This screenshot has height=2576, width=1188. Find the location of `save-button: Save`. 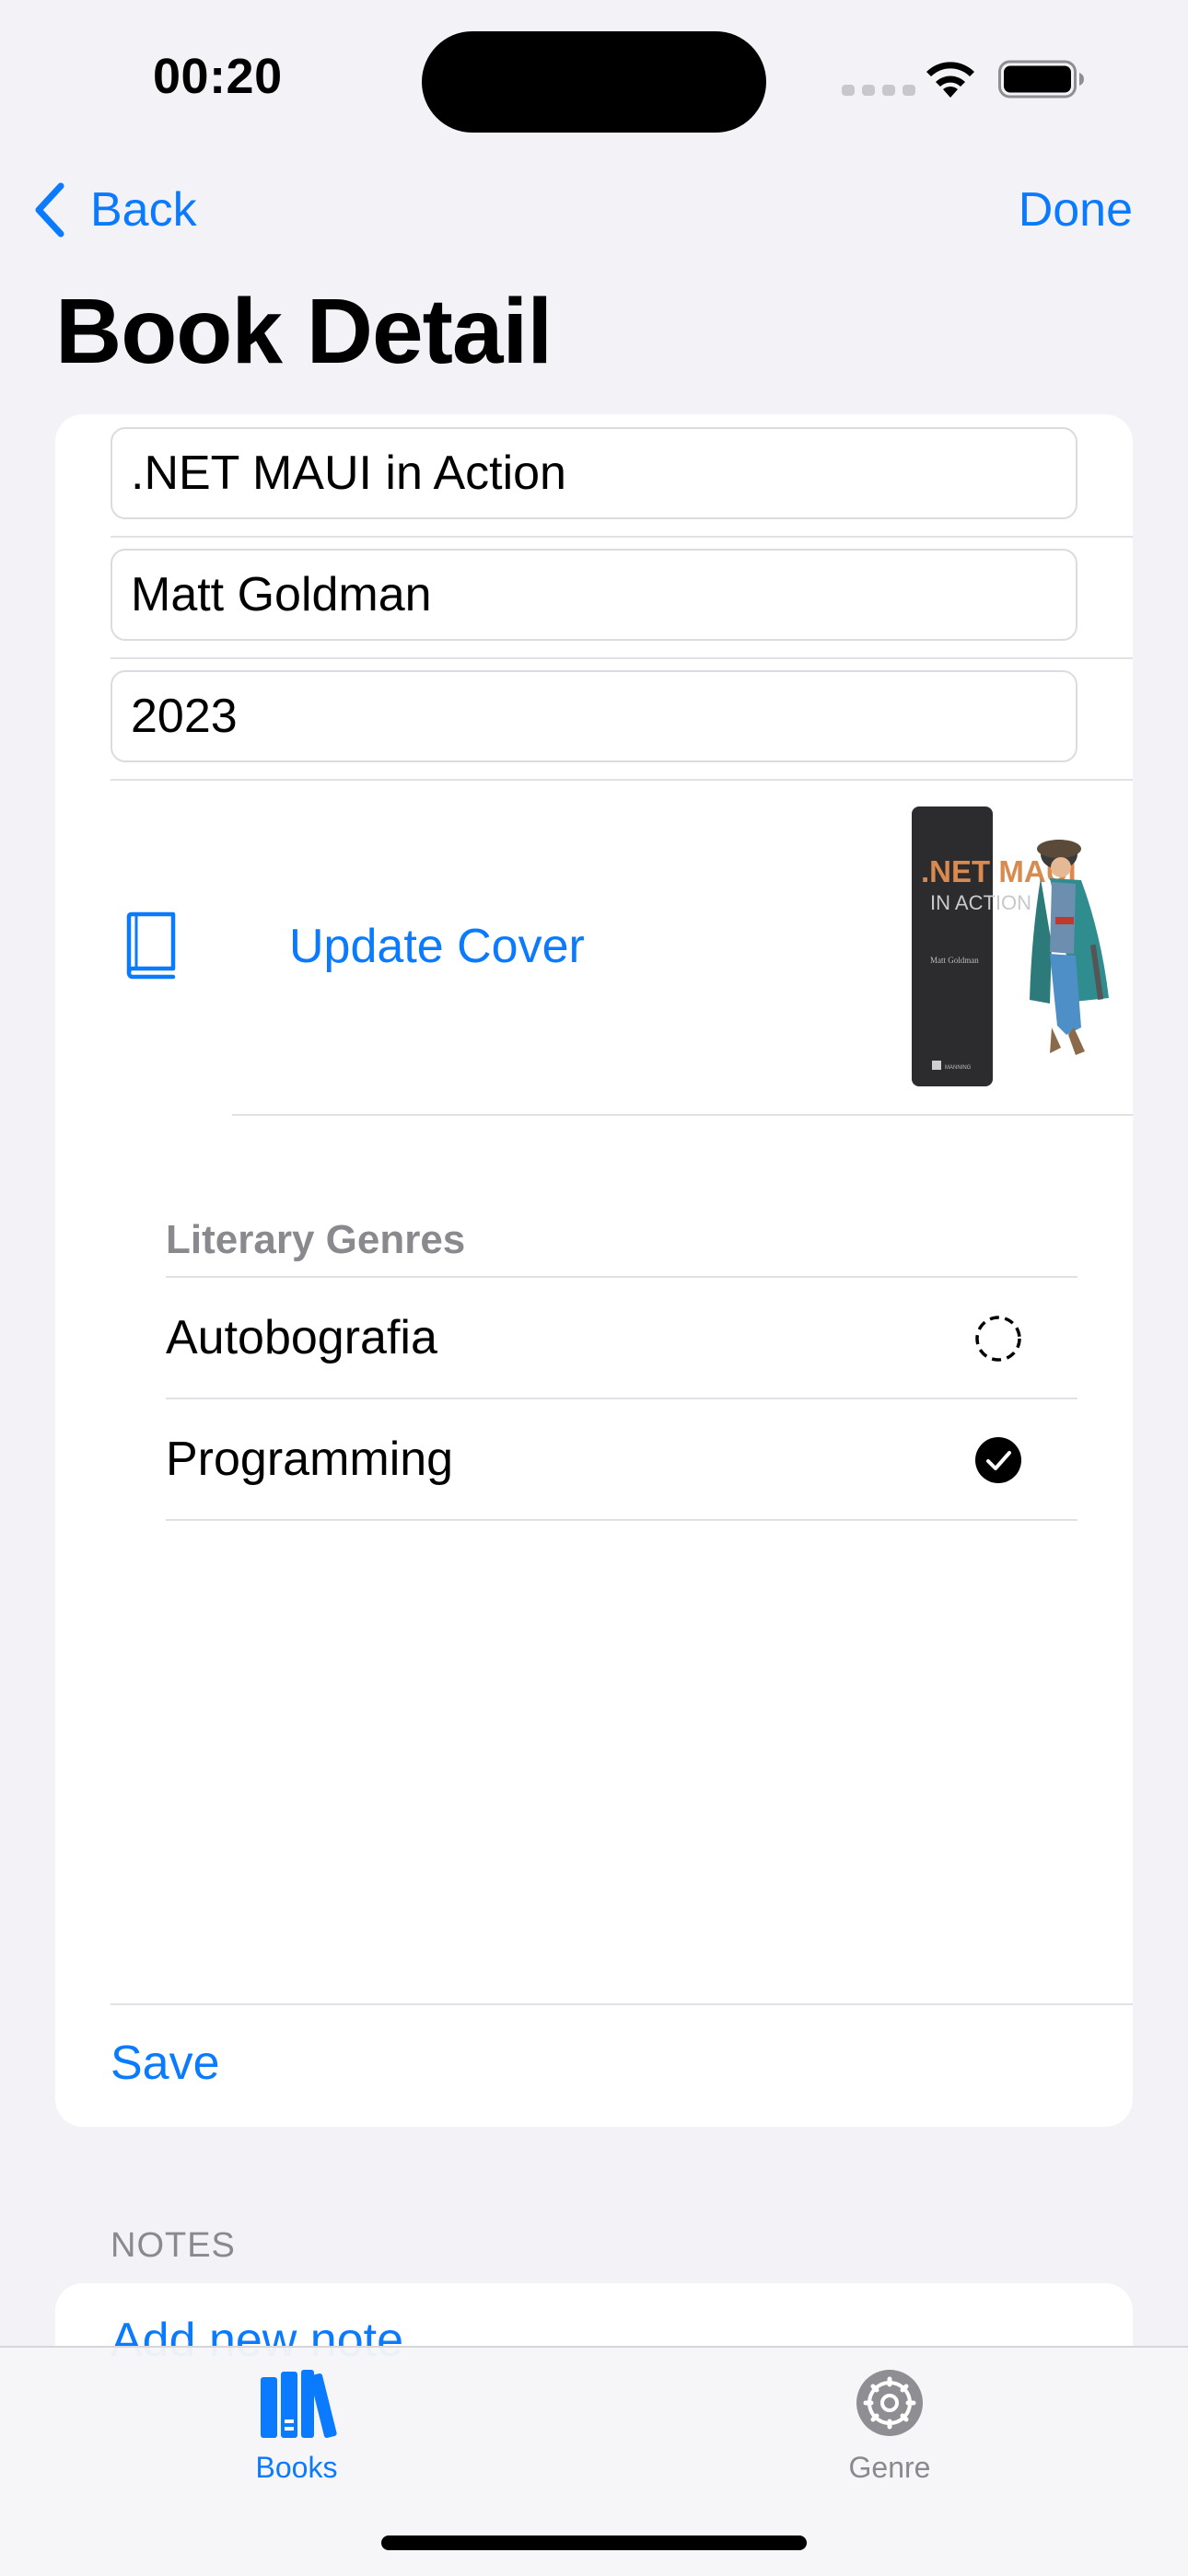

save-button: Save is located at coordinates (165, 2063).